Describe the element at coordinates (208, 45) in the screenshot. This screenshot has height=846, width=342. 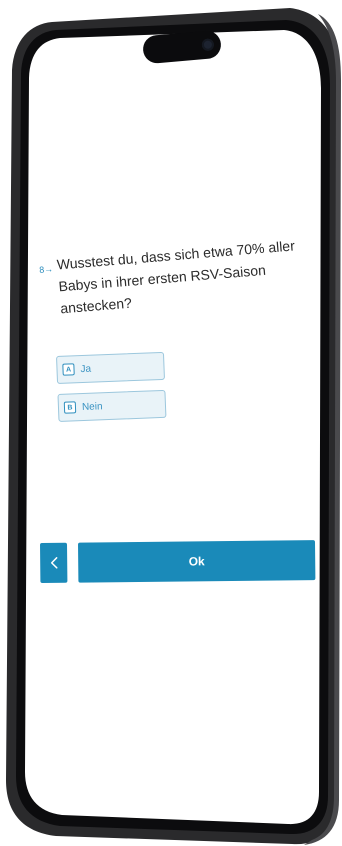
I see `camera-lens-icon` at that location.